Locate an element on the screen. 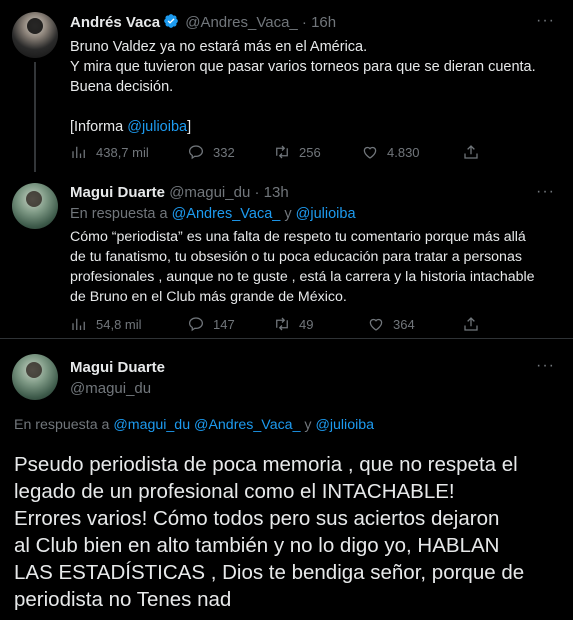 This screenshot has height=620, width=573. views-count: 54,8 mil is located at coordinates (119, 324).